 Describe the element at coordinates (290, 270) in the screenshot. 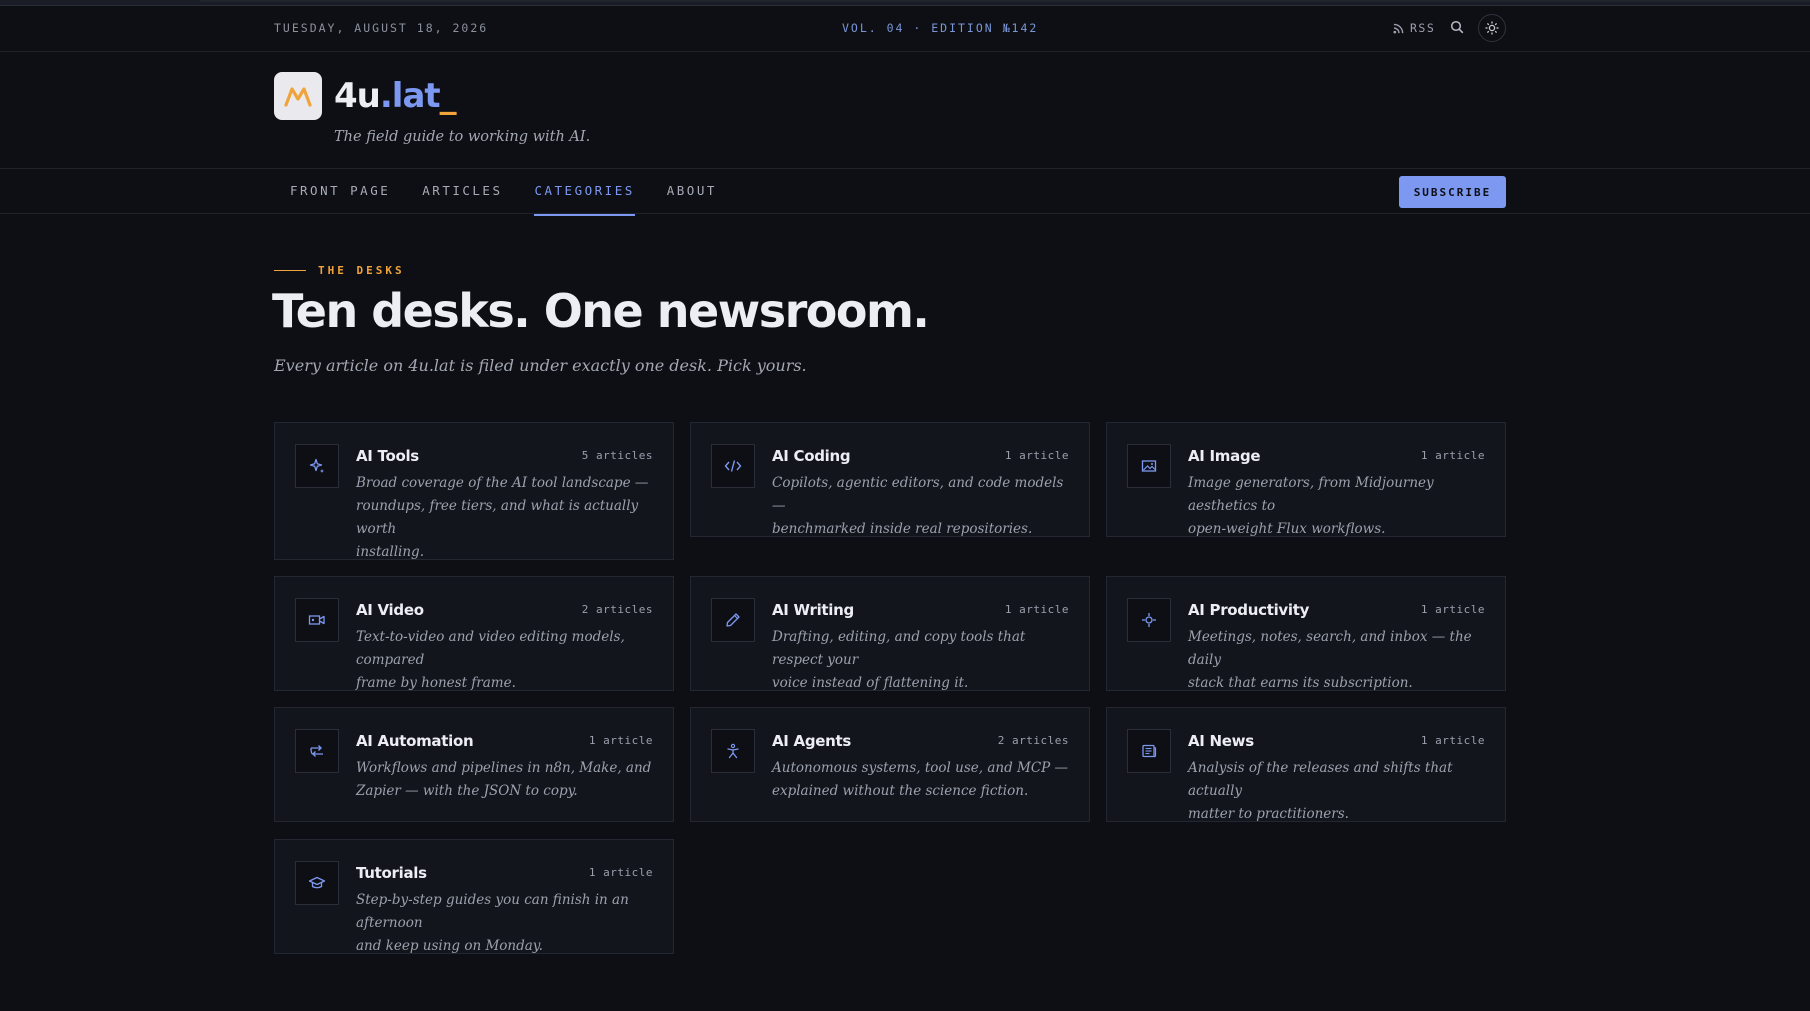

I see `eyebrow-rule` at that location.